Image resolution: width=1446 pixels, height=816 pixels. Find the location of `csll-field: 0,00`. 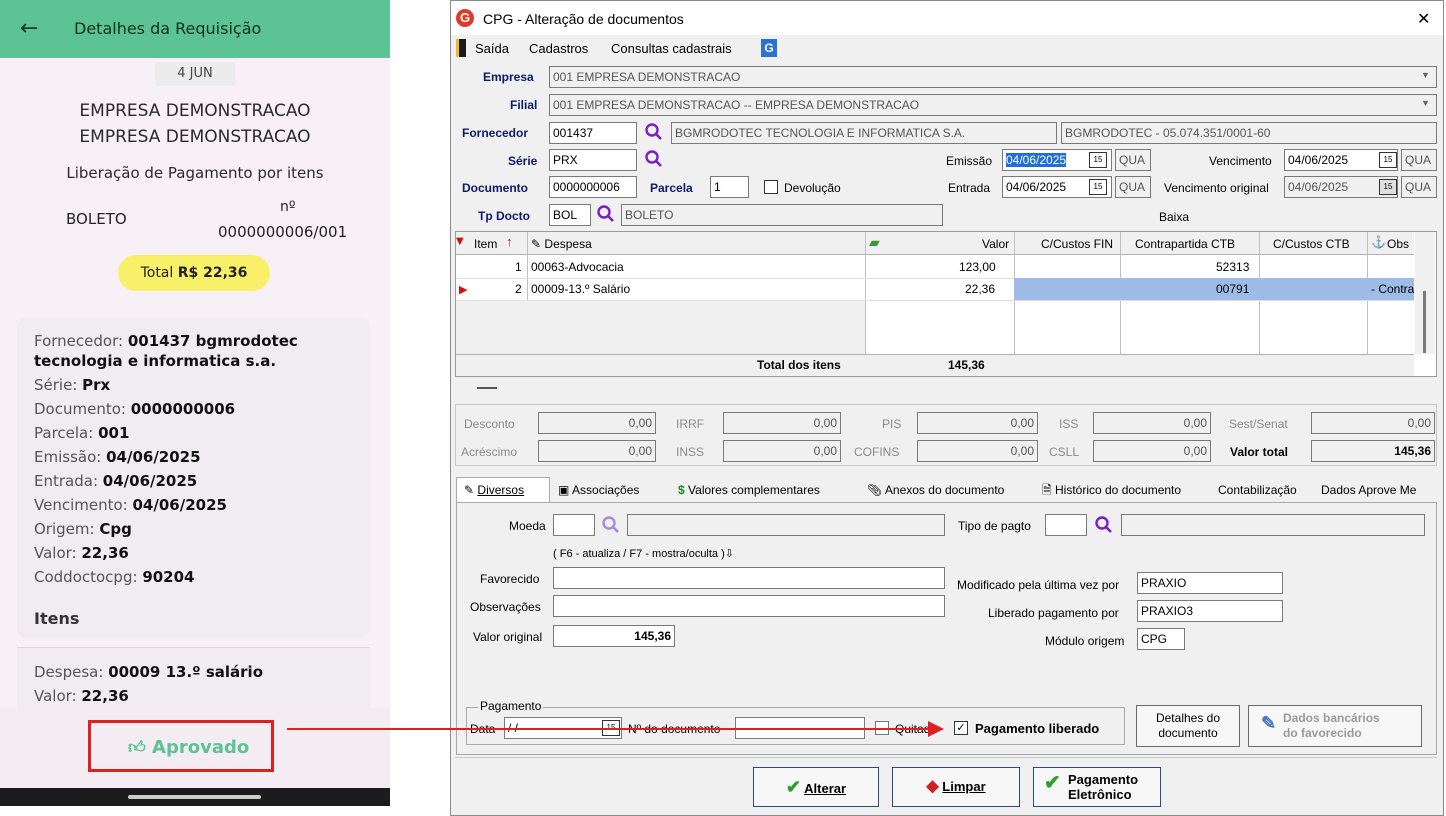

csll-field: 0,00 is located at coordinates (1152, 451).